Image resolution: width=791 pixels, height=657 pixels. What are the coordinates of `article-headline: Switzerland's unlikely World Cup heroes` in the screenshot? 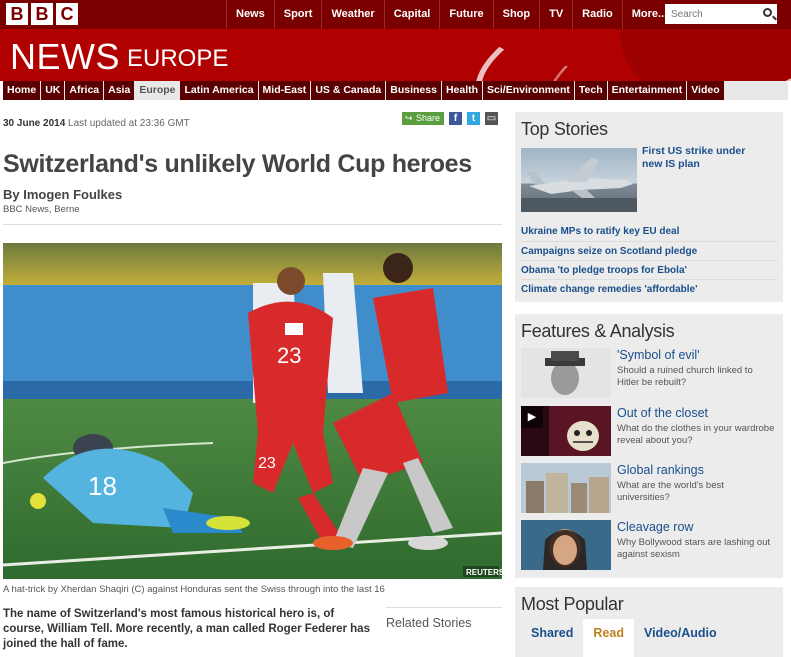 It's located at (237, 164).